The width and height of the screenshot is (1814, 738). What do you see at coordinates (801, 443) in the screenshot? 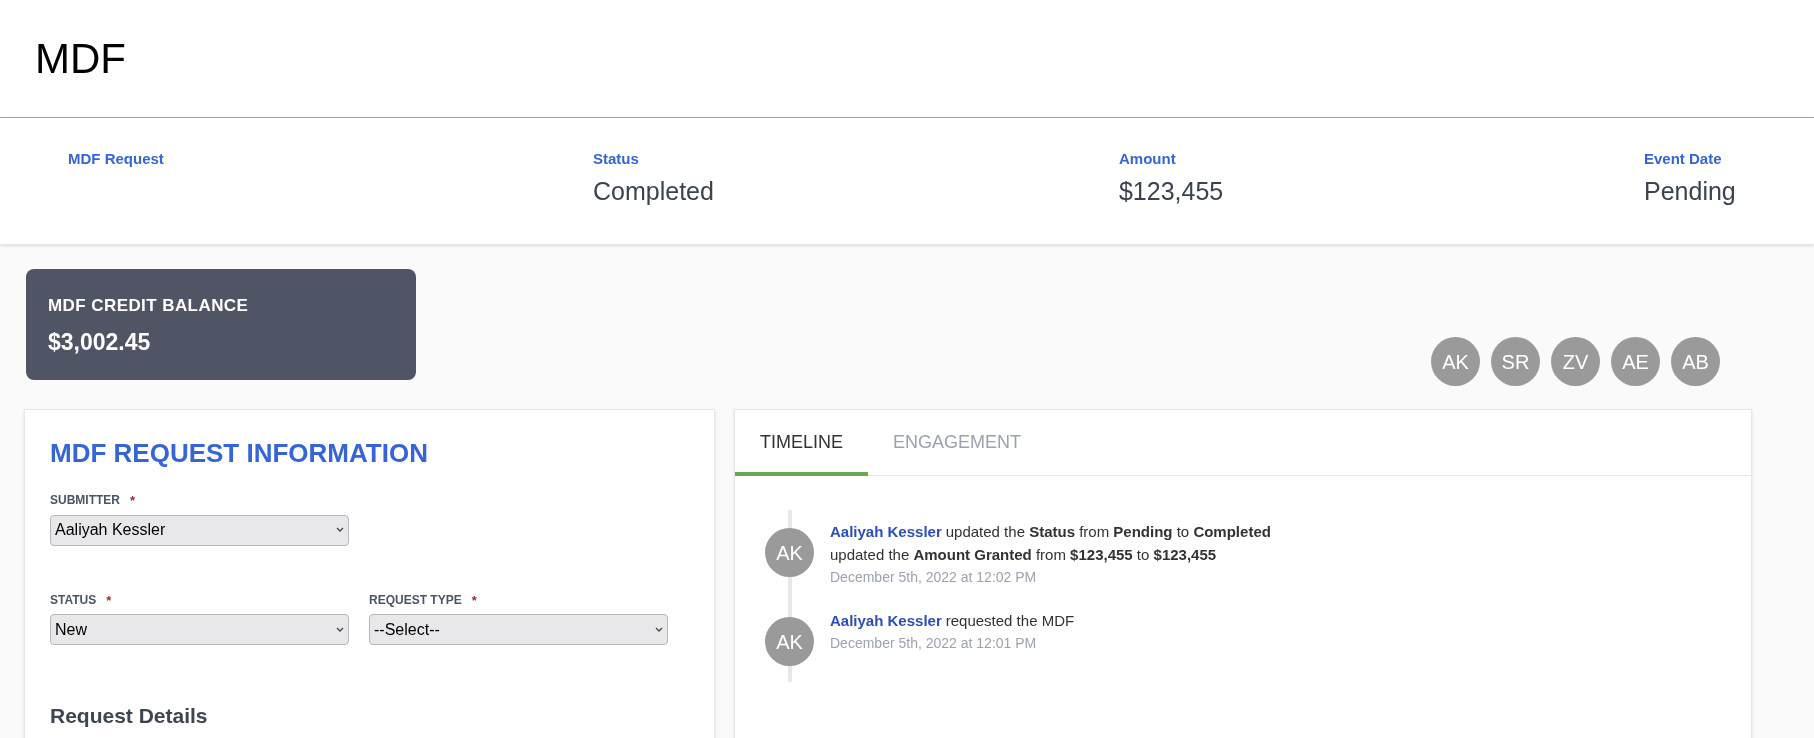
I see `tab: TIMELINE` at bounding box center [801, 443].